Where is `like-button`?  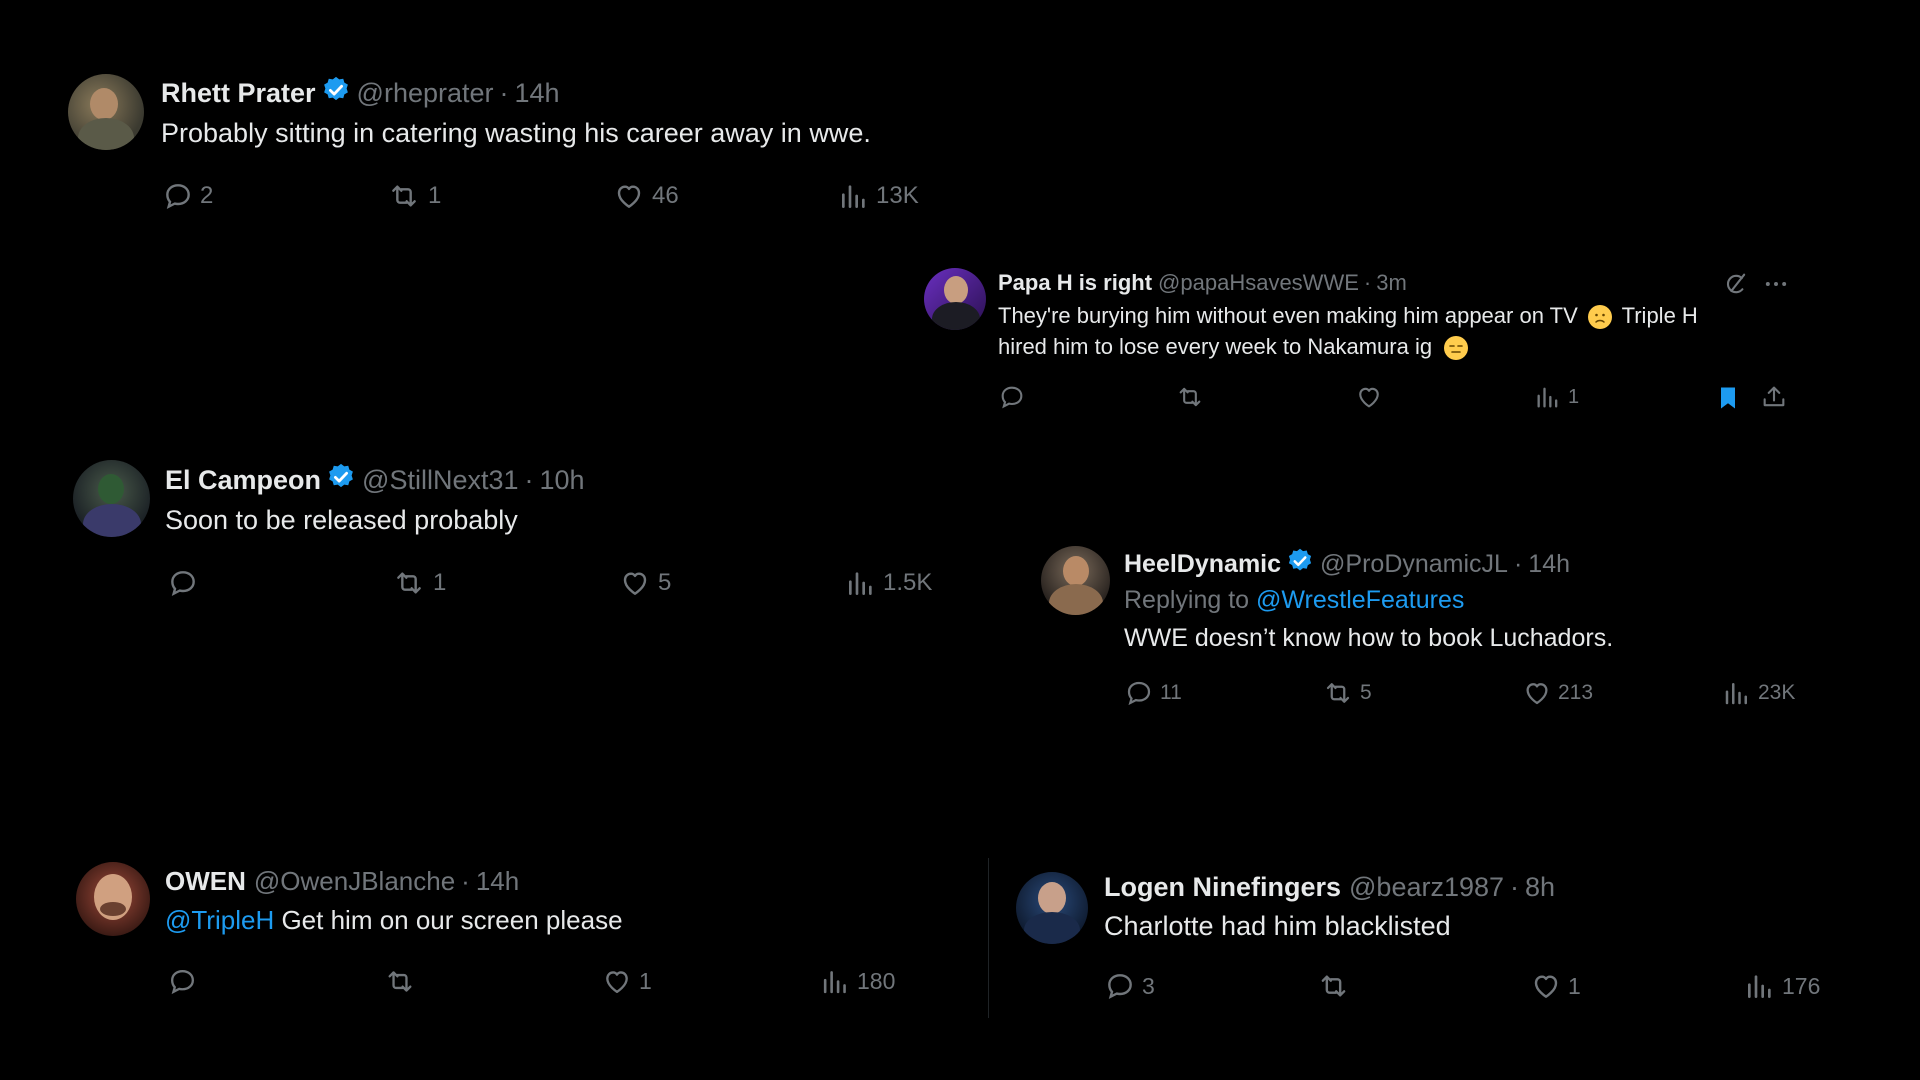
like-button is located at coordinates (1372, 397).